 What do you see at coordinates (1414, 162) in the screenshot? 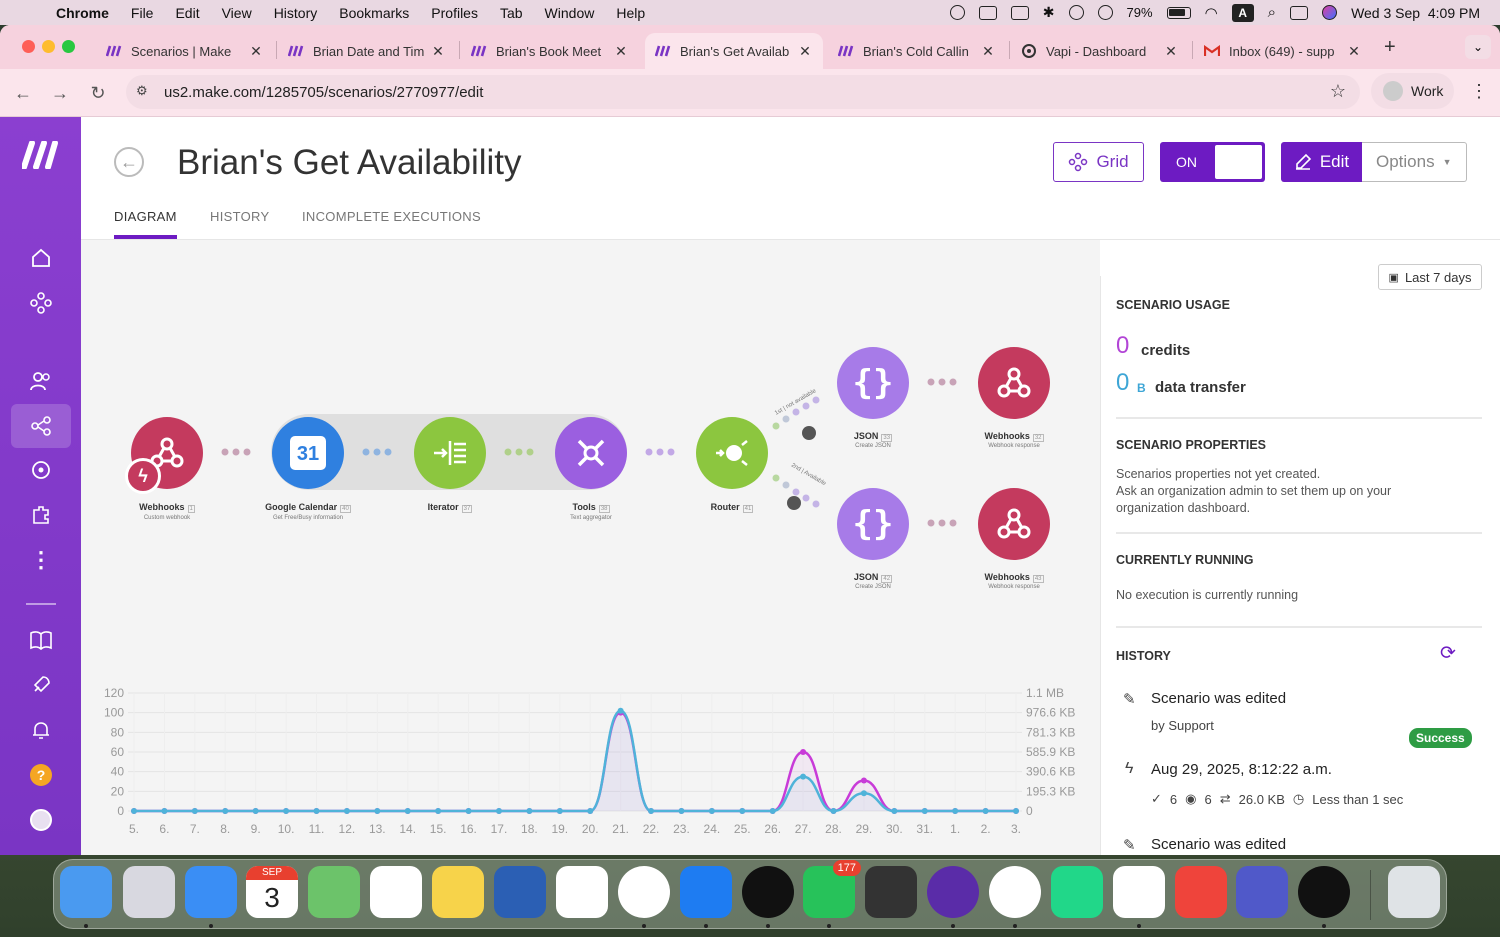
I see `options-dropdown: Options ▼` at bounding box center [1414, 162].